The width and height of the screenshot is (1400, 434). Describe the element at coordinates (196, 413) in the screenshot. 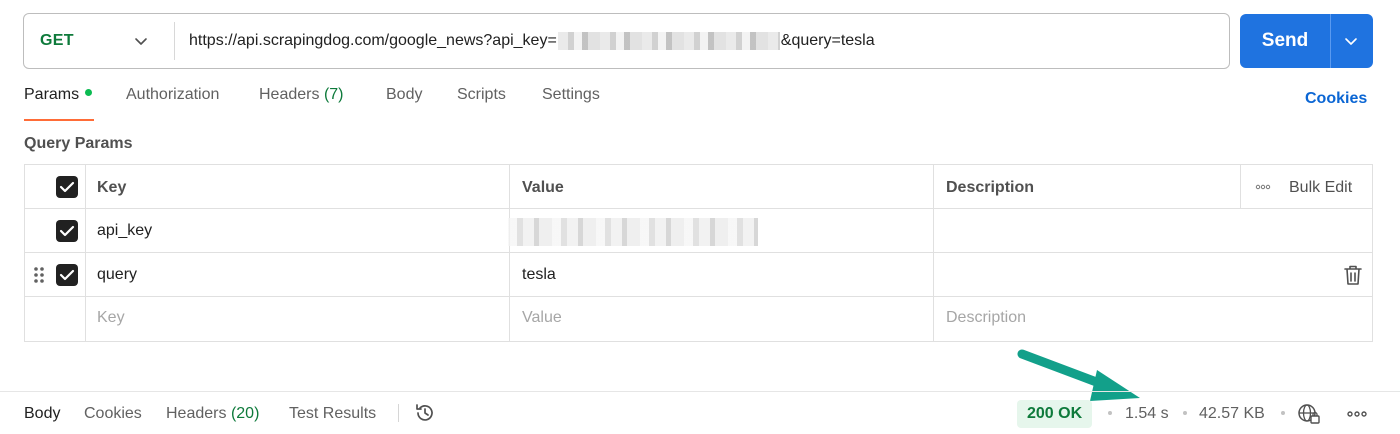

I see `response-tab-headers-label: Headers` at that location.